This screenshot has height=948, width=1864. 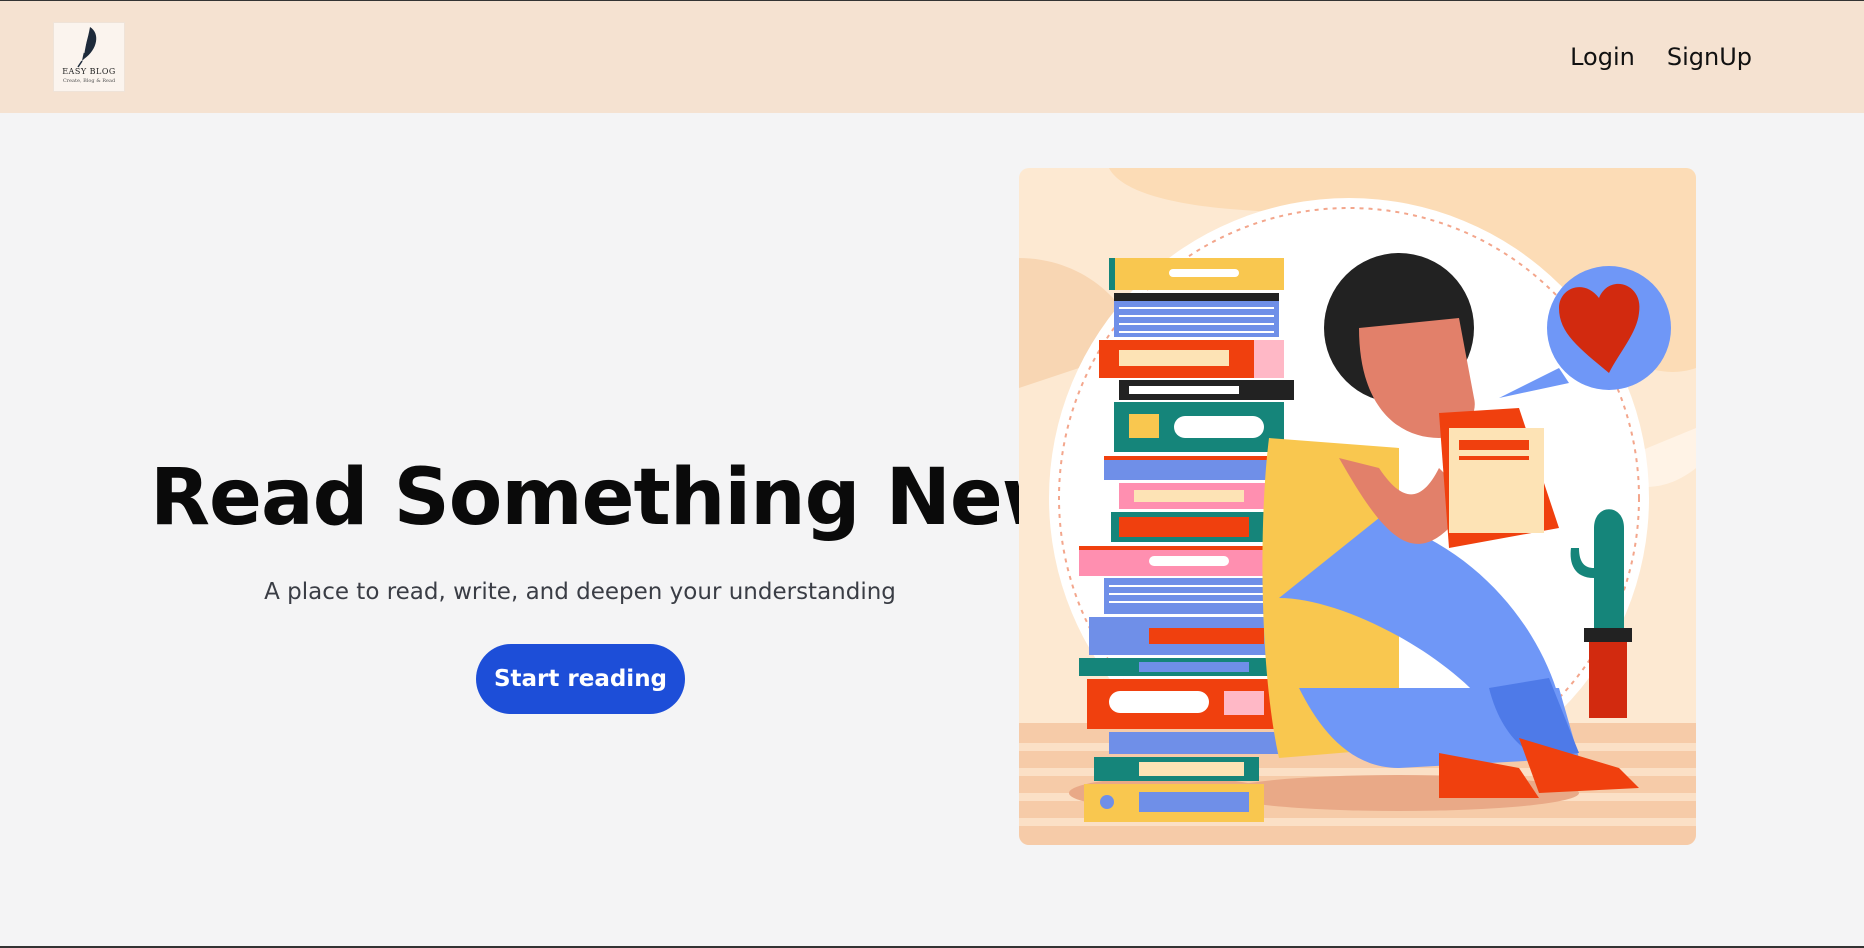 I want to click on nav-links: Login SignUp, so click(x=1661, y=57).